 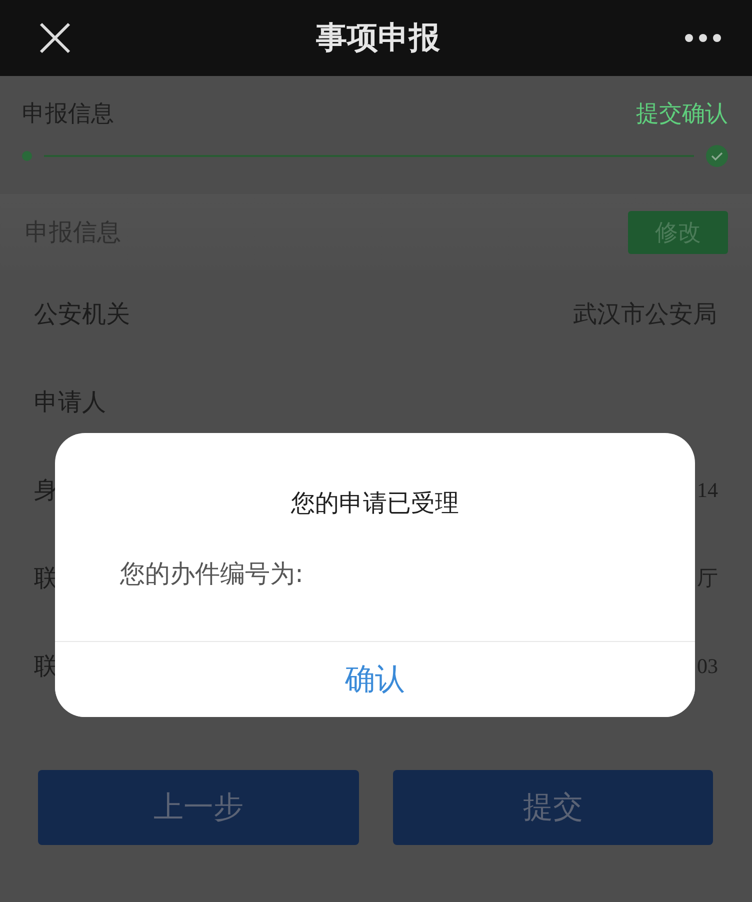 I want to click on close-icon, so click(x=55, y=38).